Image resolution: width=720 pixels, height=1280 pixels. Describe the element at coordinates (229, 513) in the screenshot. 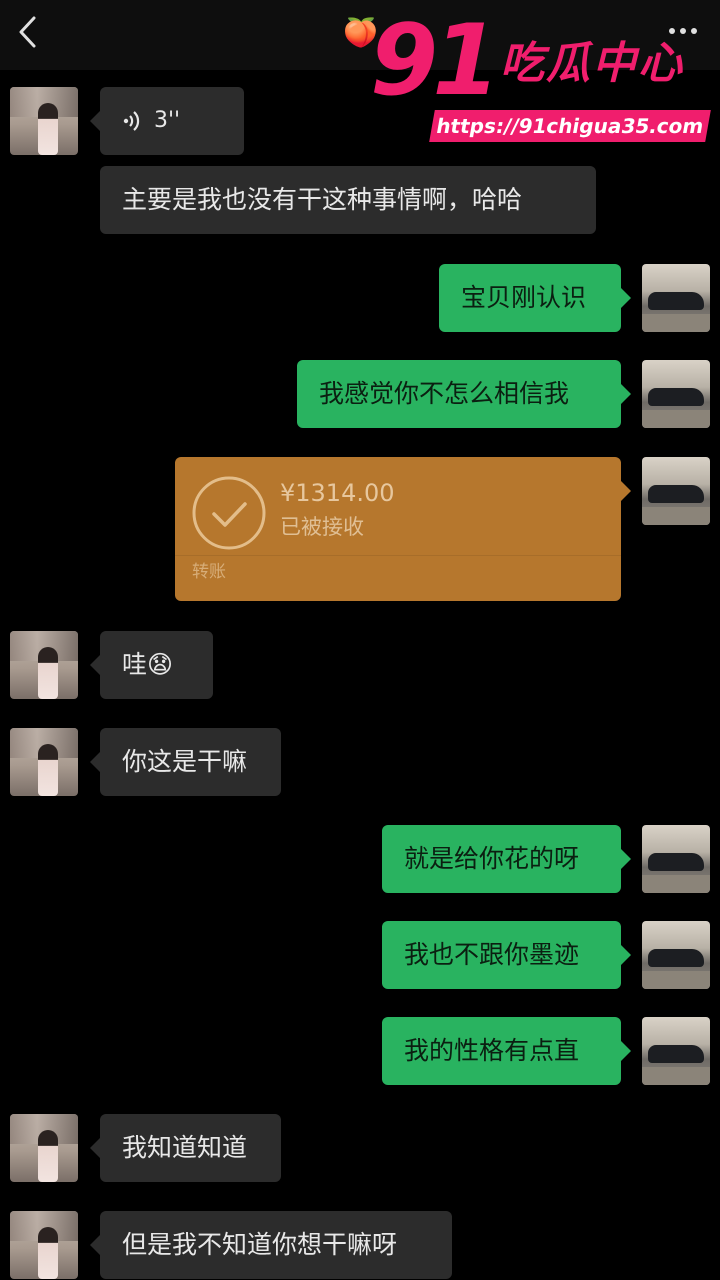

I see `check-circle-icon` at that location.